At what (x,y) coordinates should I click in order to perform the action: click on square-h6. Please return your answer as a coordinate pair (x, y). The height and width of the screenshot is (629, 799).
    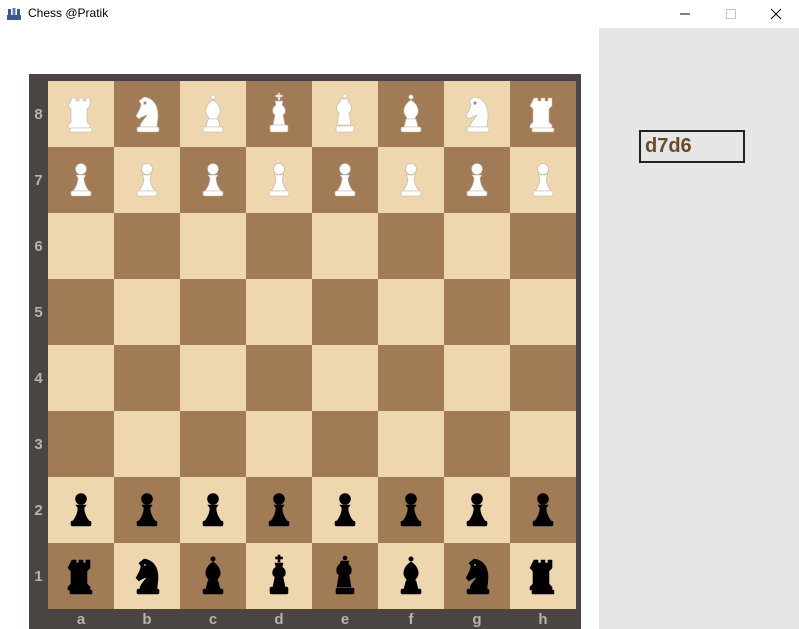
    Looking at the image, I should click on (543, 246).